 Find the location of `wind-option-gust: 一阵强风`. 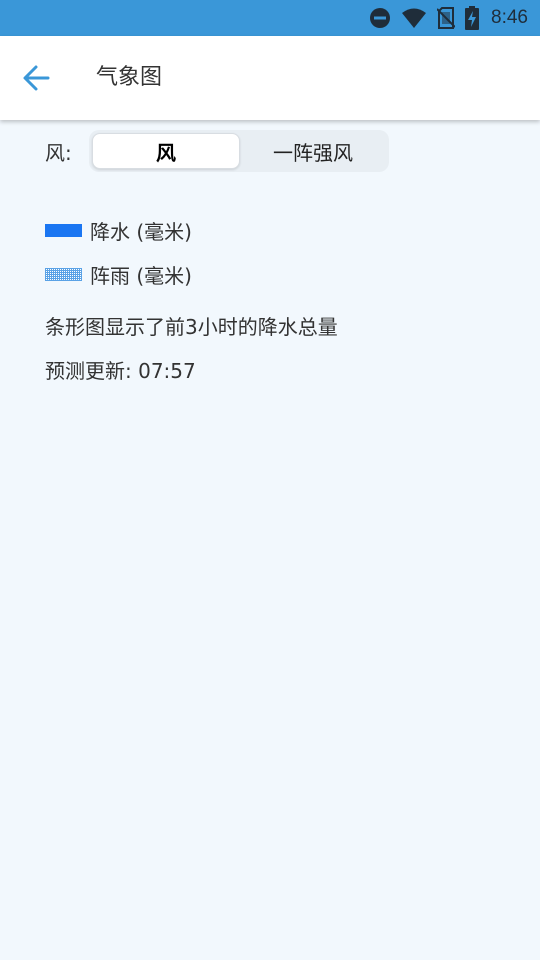

wind-option-gust: 一阵强风 is located at coordinates (313, 151).